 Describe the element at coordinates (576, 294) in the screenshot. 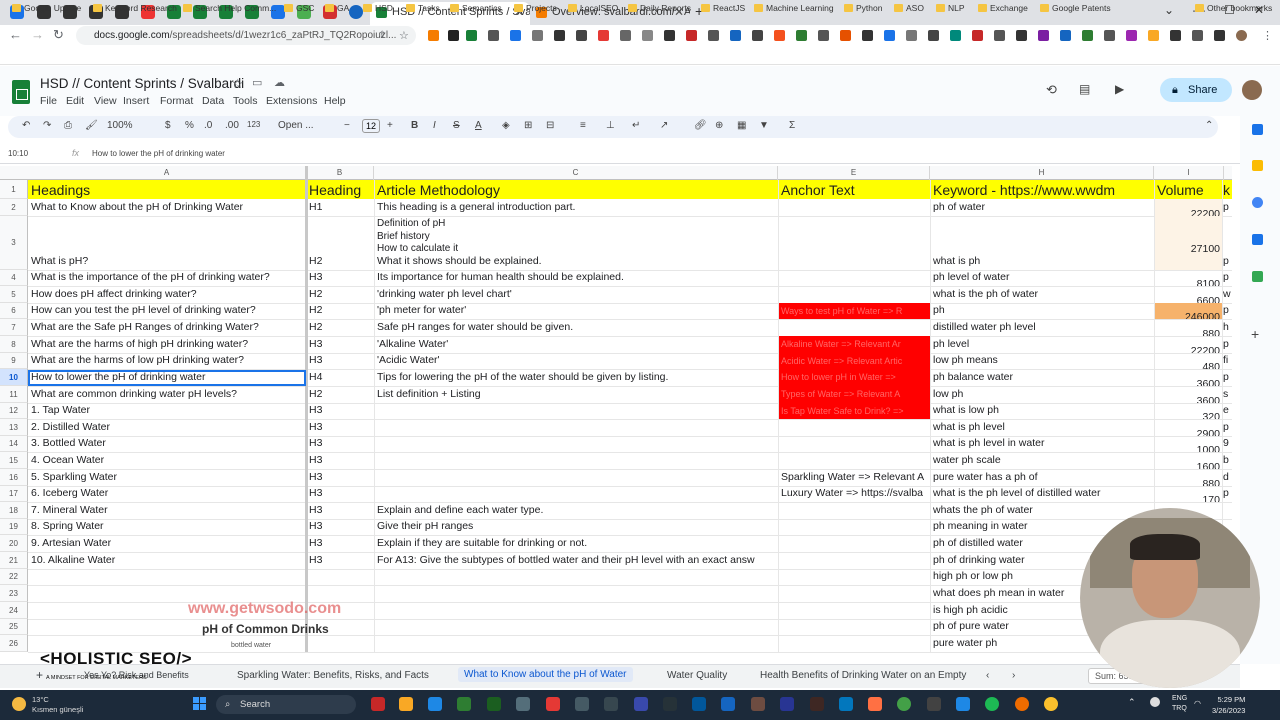

I see `cell-methodology: 'drinking water ph level chart'` at that location.